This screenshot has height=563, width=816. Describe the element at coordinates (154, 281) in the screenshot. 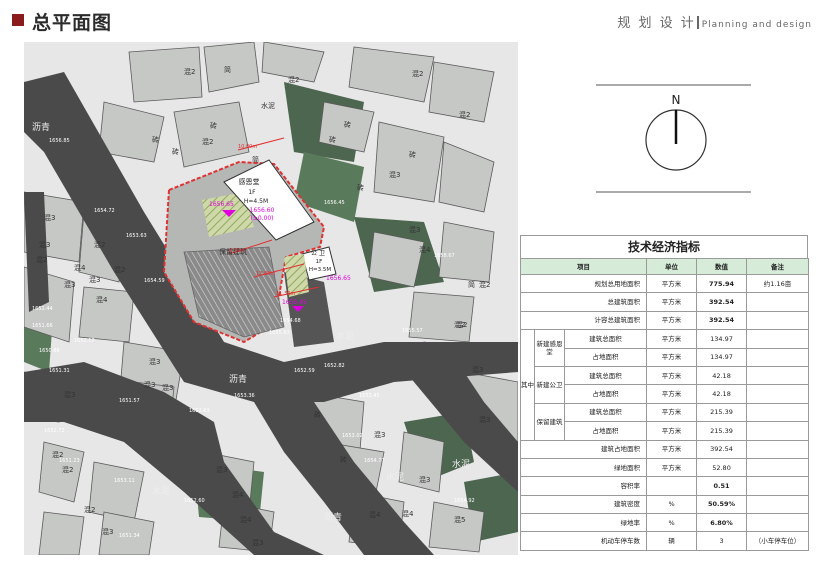

I see `spot-elevation: 1654.59` at that location.